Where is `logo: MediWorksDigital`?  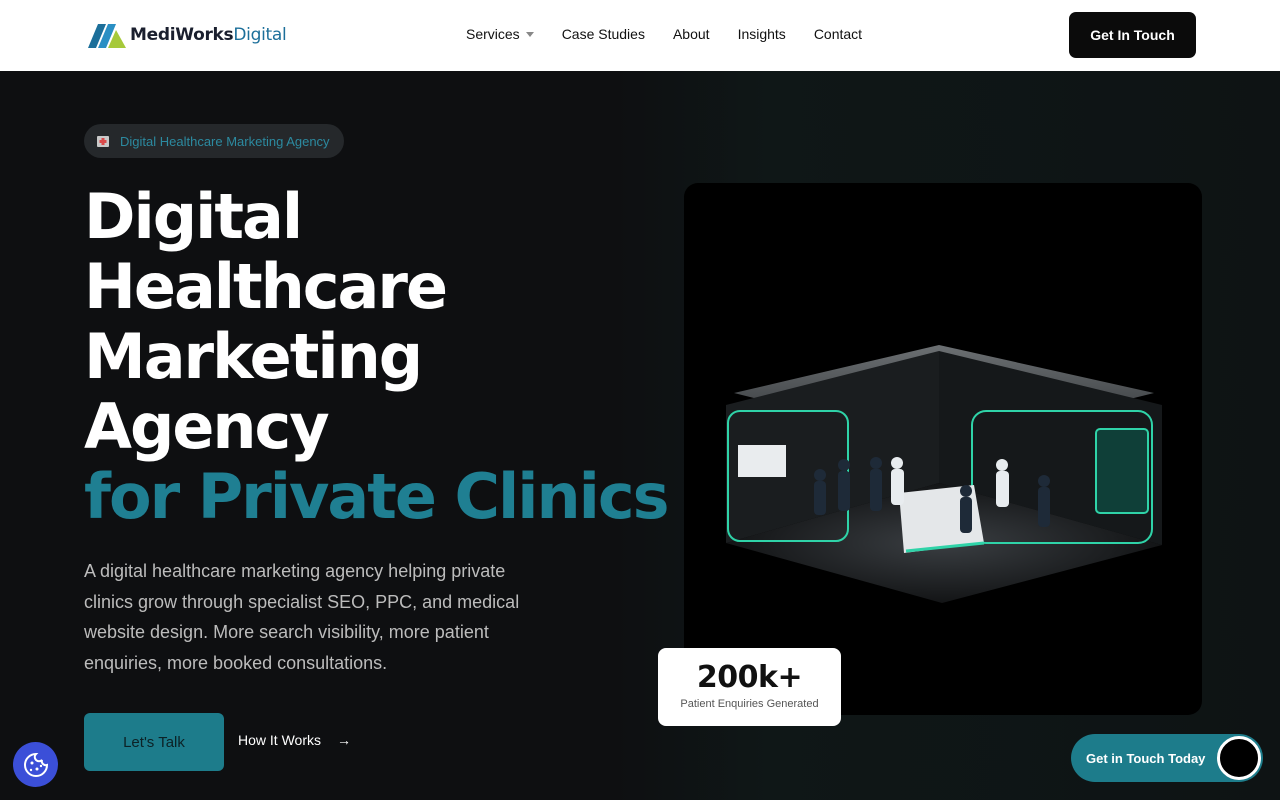 logo: MediWorksDigital is located at coordinates (187, 35).